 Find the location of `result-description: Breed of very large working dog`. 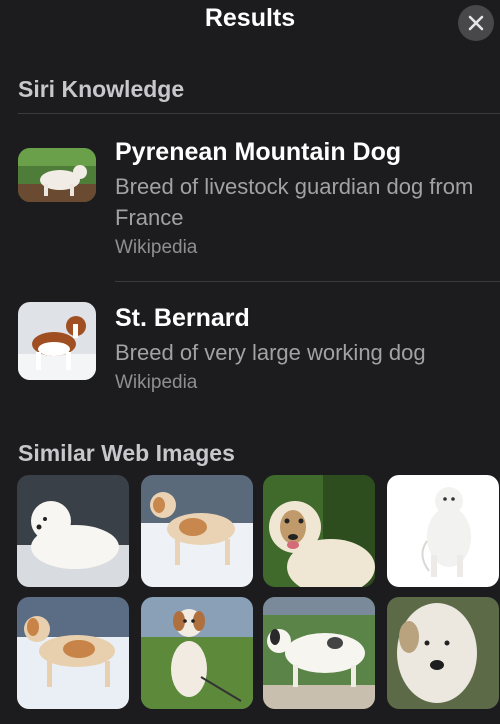

result-description: Breed of very large working dog is located at coordinates (270, 352).